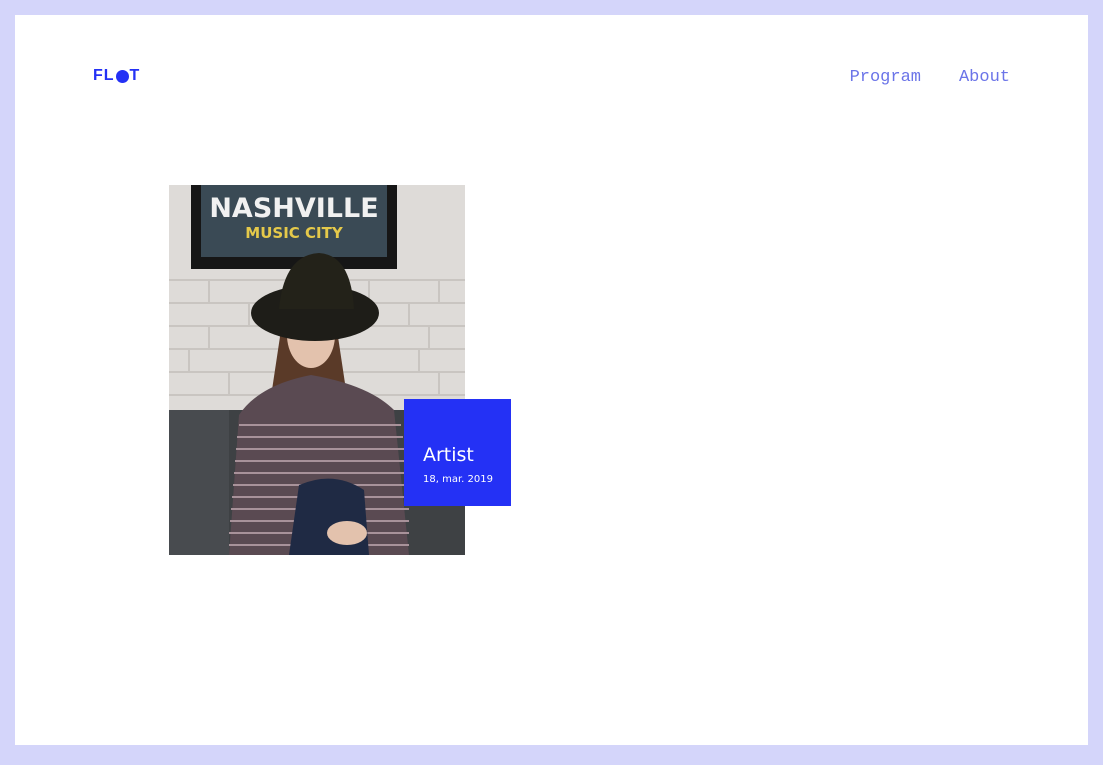  Describe the element at coordinates (458, 479) in the screenshot. I see `artist-date: 18, mar. 2019` at that location.